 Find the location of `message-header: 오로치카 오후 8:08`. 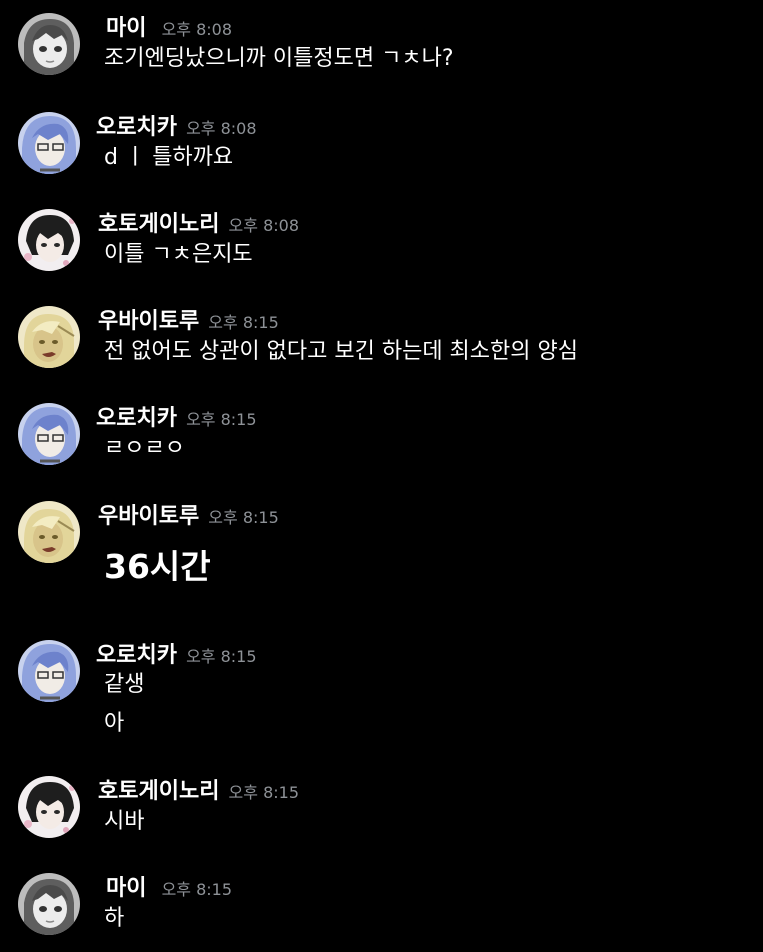

message-header: 오로치카 오후 8:08 is located at coordinates (176, 128).